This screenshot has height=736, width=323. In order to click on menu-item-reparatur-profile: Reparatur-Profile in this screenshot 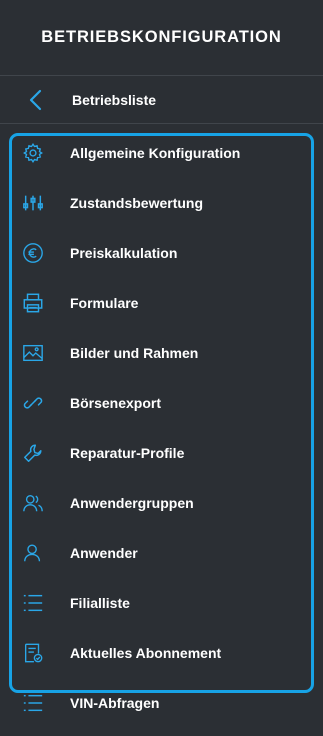, I will do `click(159, 453)`.